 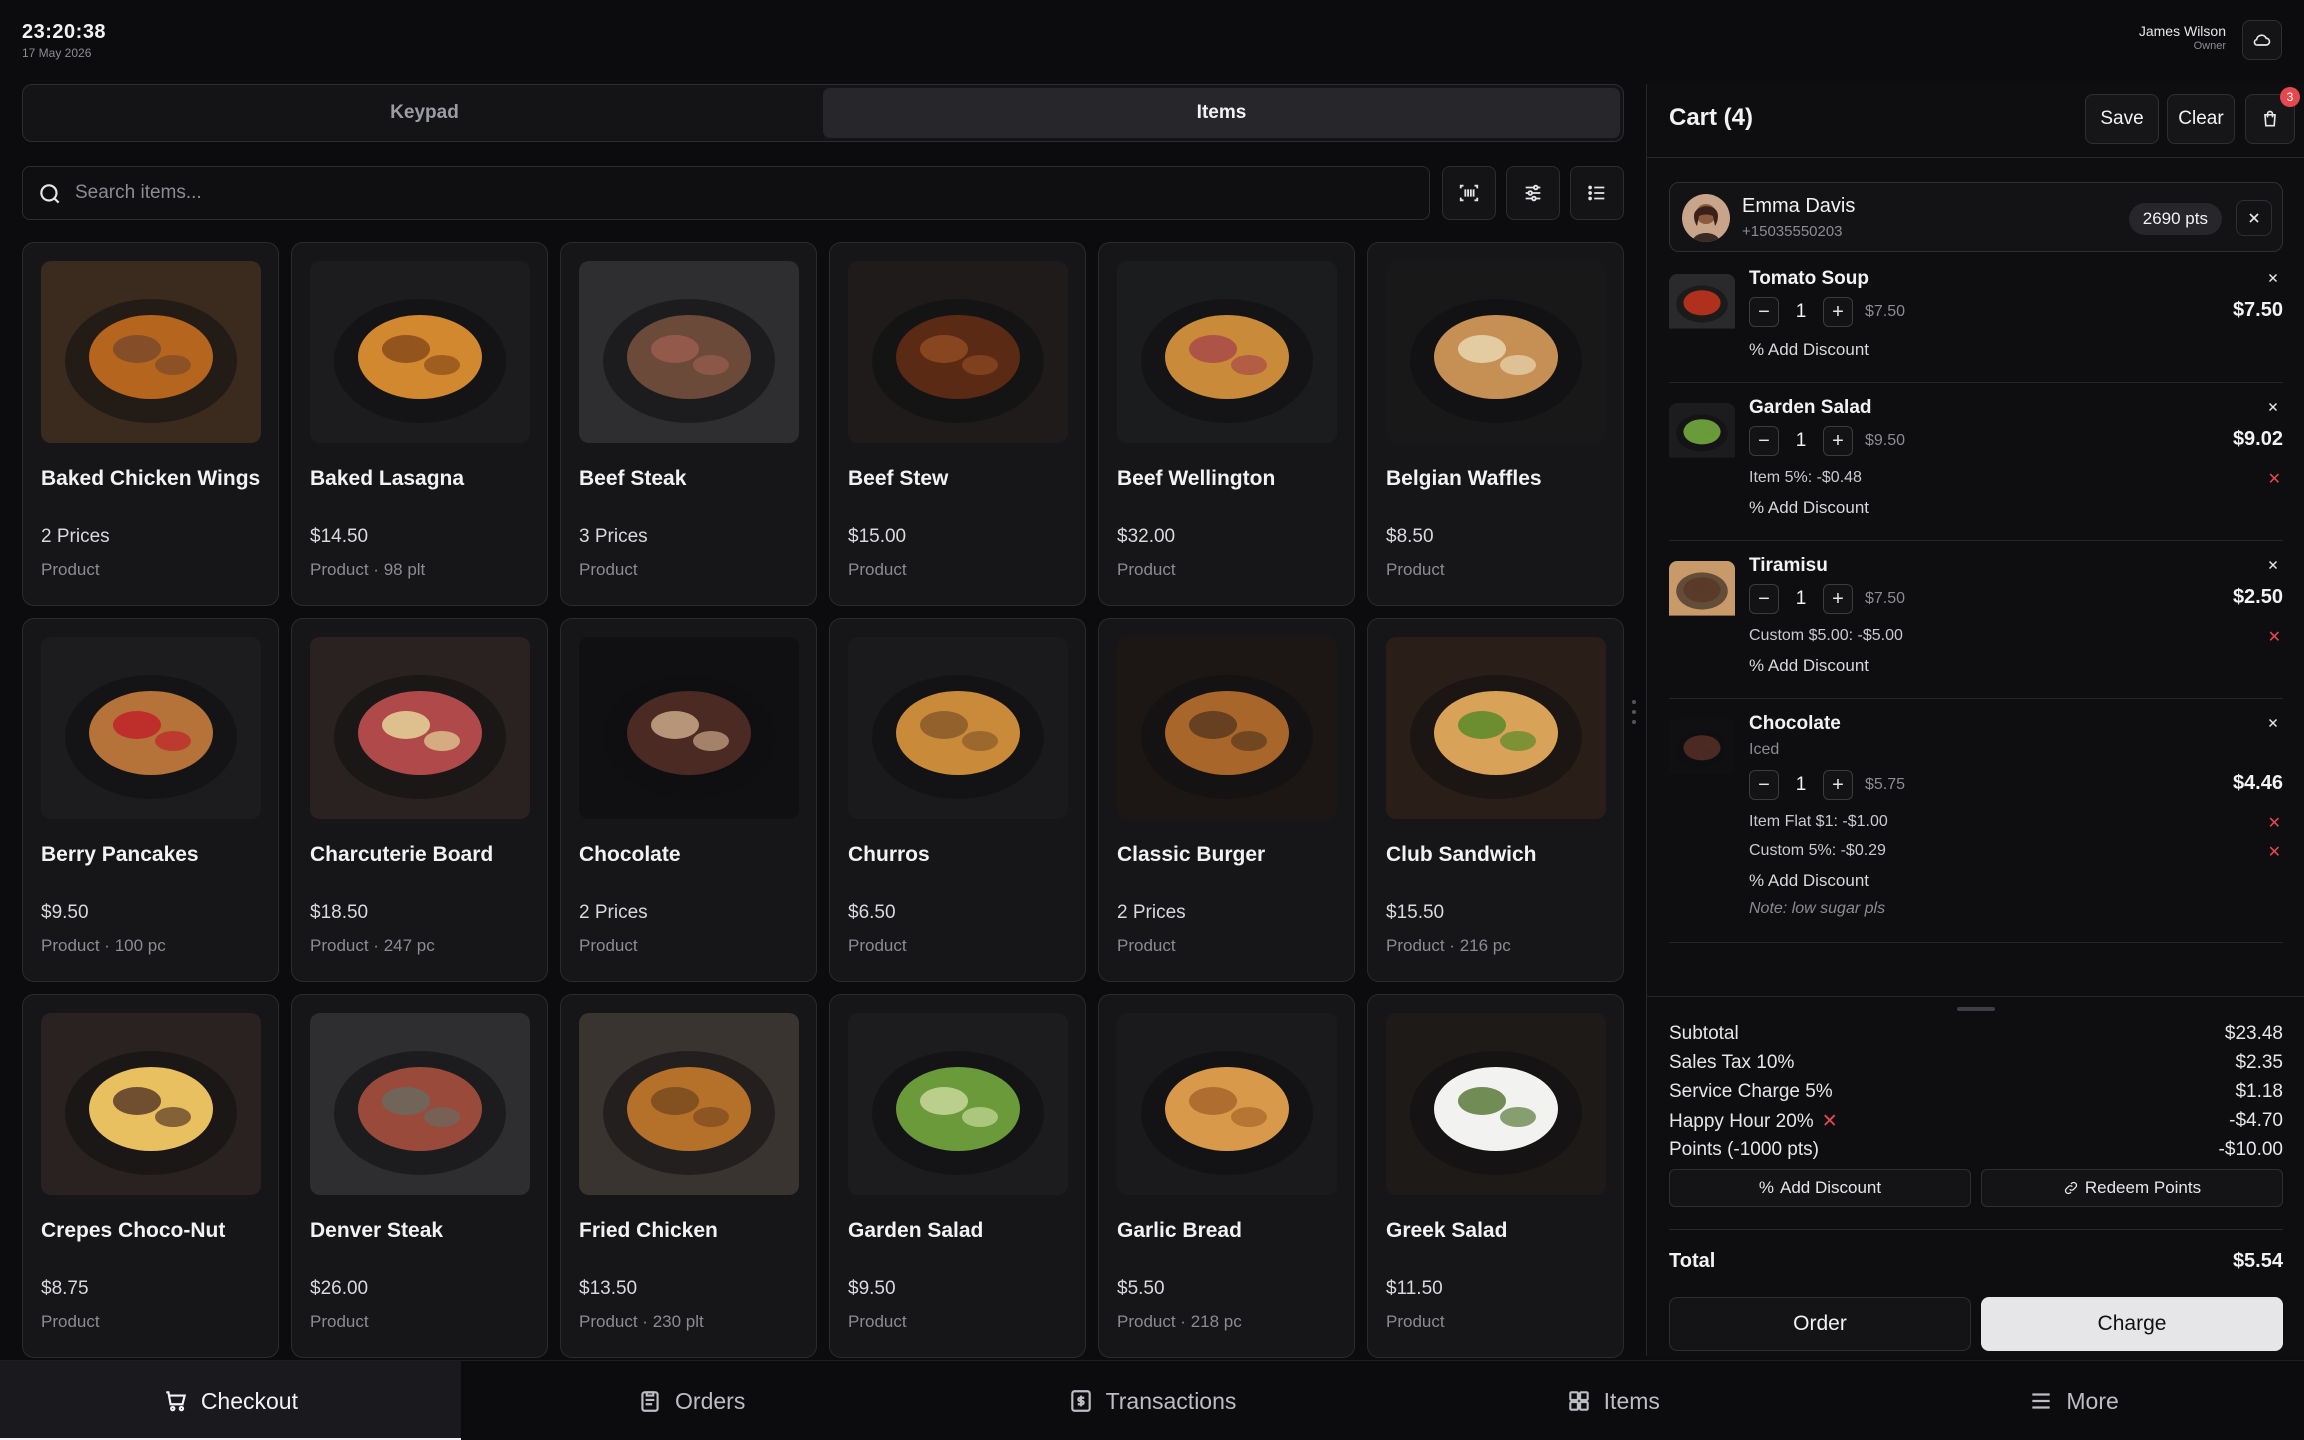 What do you see at coordinates (1597, 193) in the screenshot?
I see `list-view-button` at bounding box center [1597, 193].